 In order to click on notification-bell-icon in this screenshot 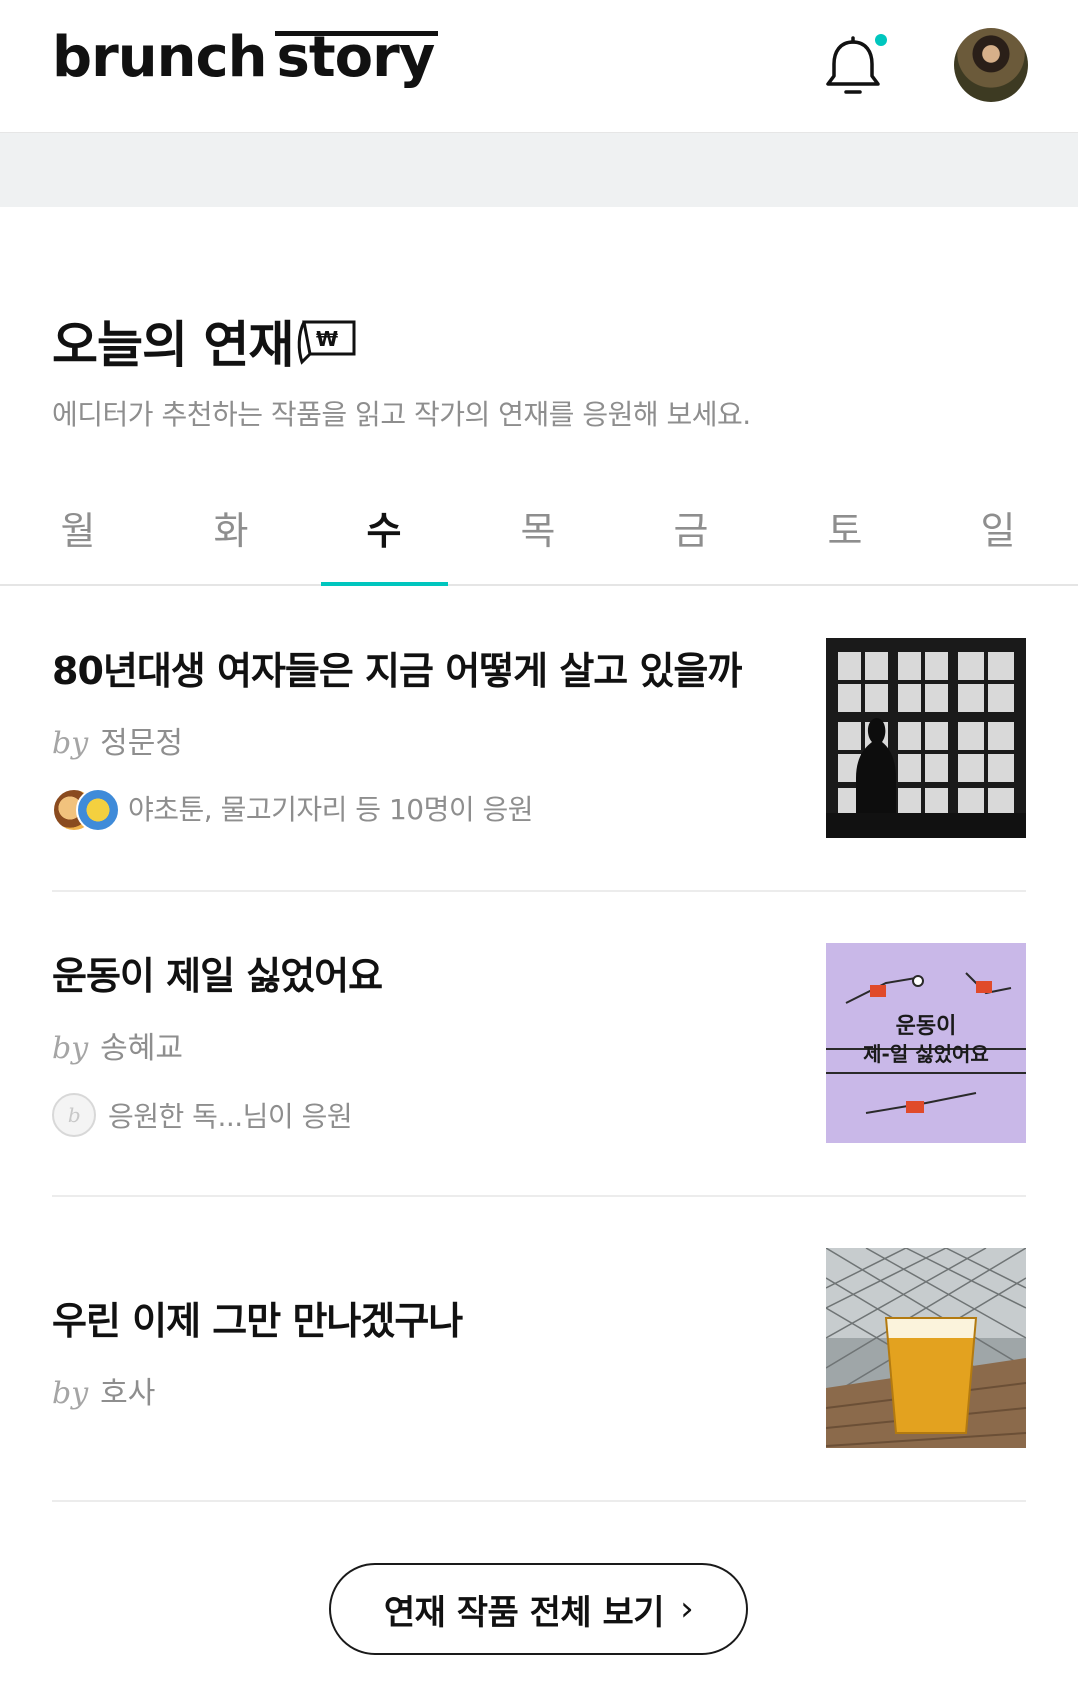, I will do `click(853, 67)`.